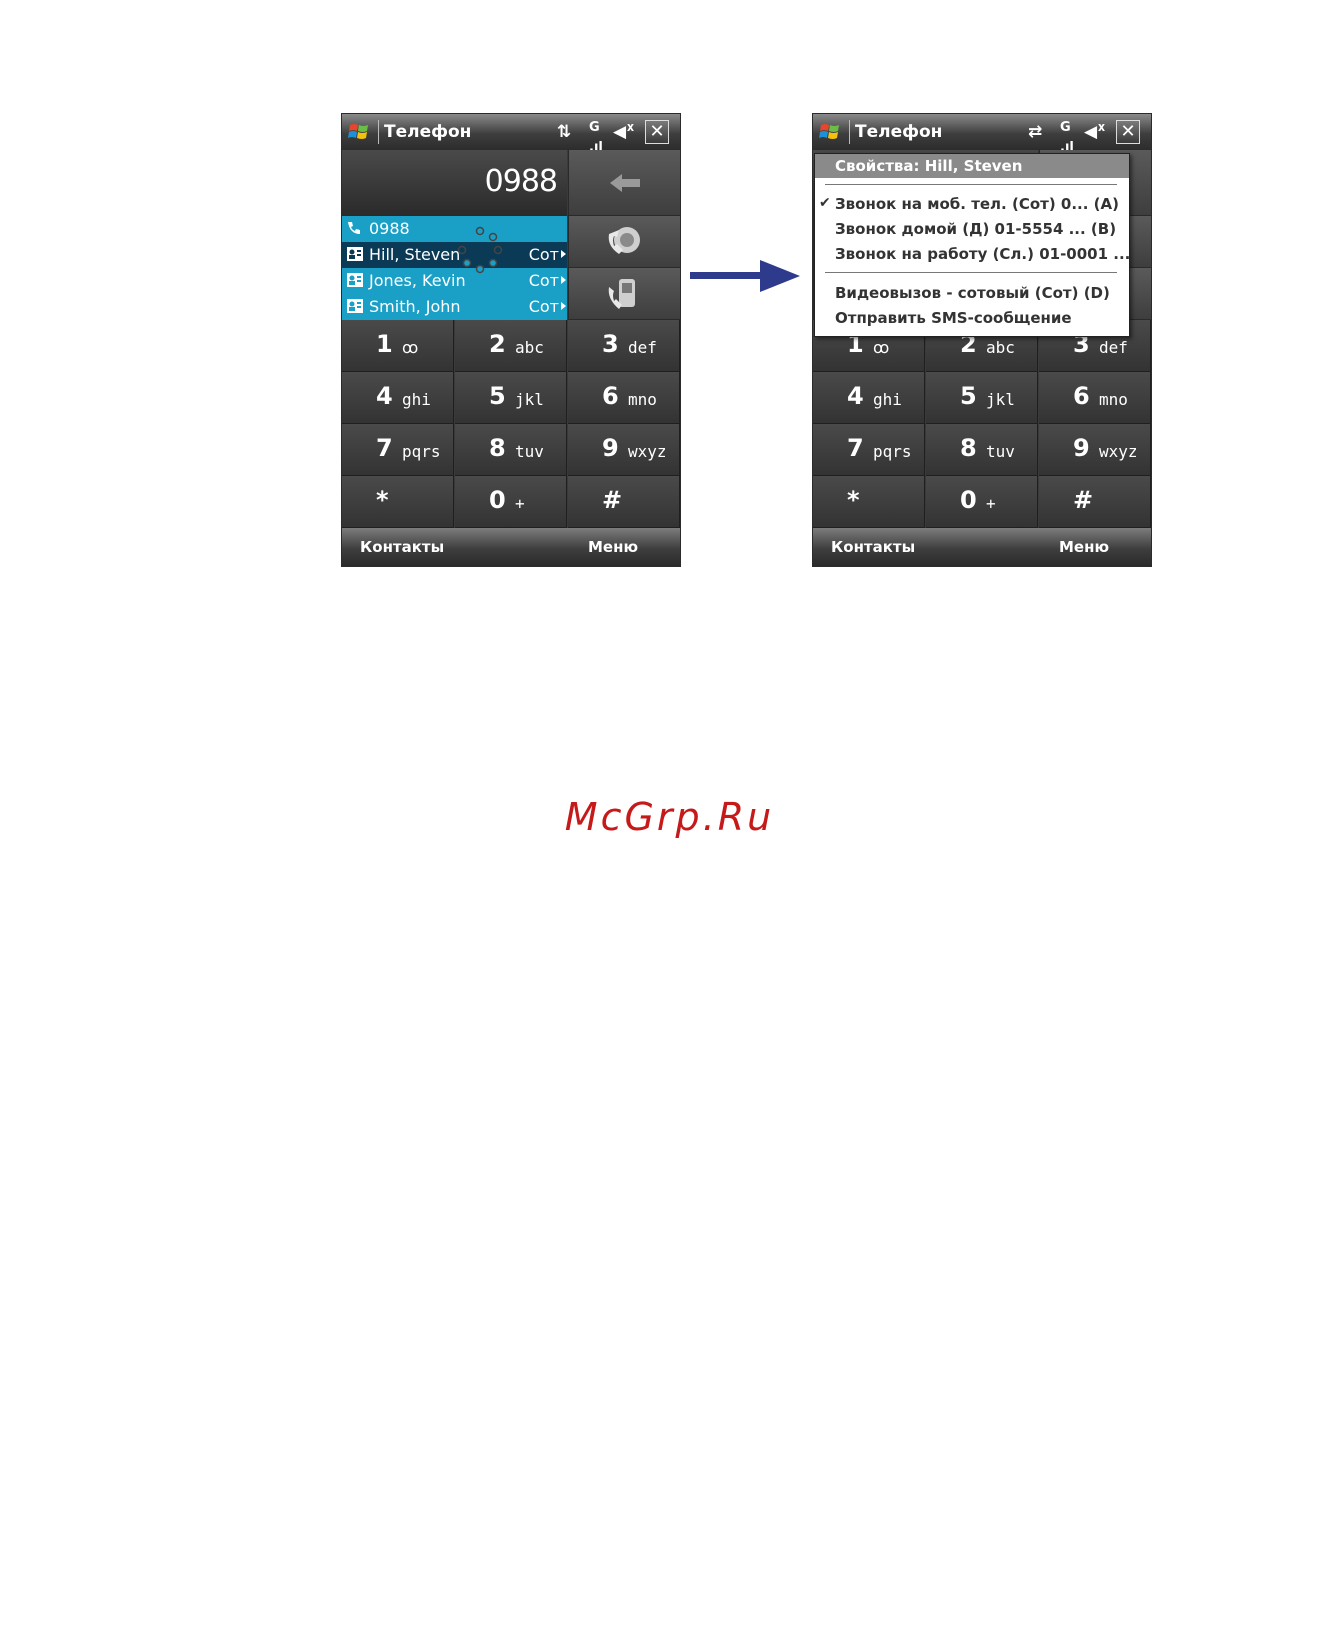 This screenshot has width=1339, height=1645. Describe the element at coordinates (520, 503) in the screenshot. I see `key-letters: +` at that location.